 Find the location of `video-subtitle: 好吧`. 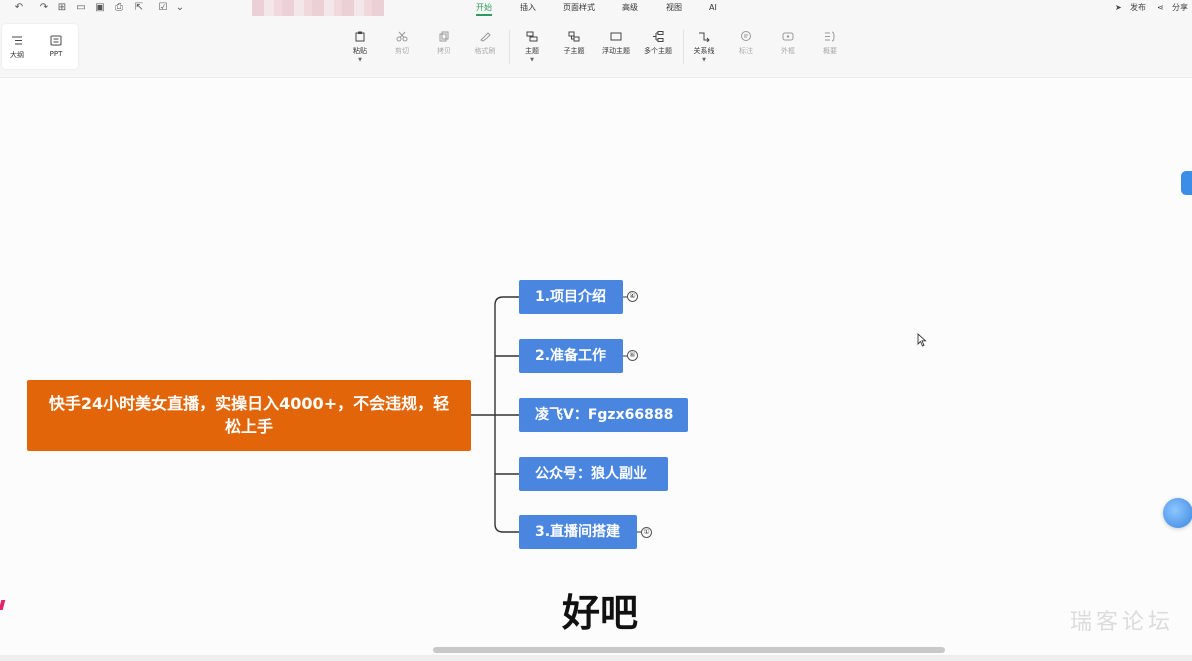

video-subtitle: 好吧 is located at coordinates (599, 613).